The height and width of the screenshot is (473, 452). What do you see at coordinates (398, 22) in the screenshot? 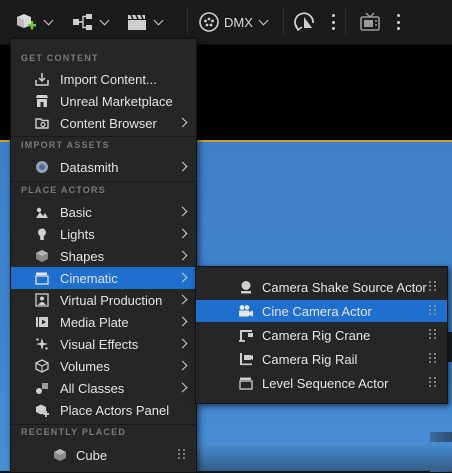
I see `platforms-options-button` at bounding box center [398, 22].